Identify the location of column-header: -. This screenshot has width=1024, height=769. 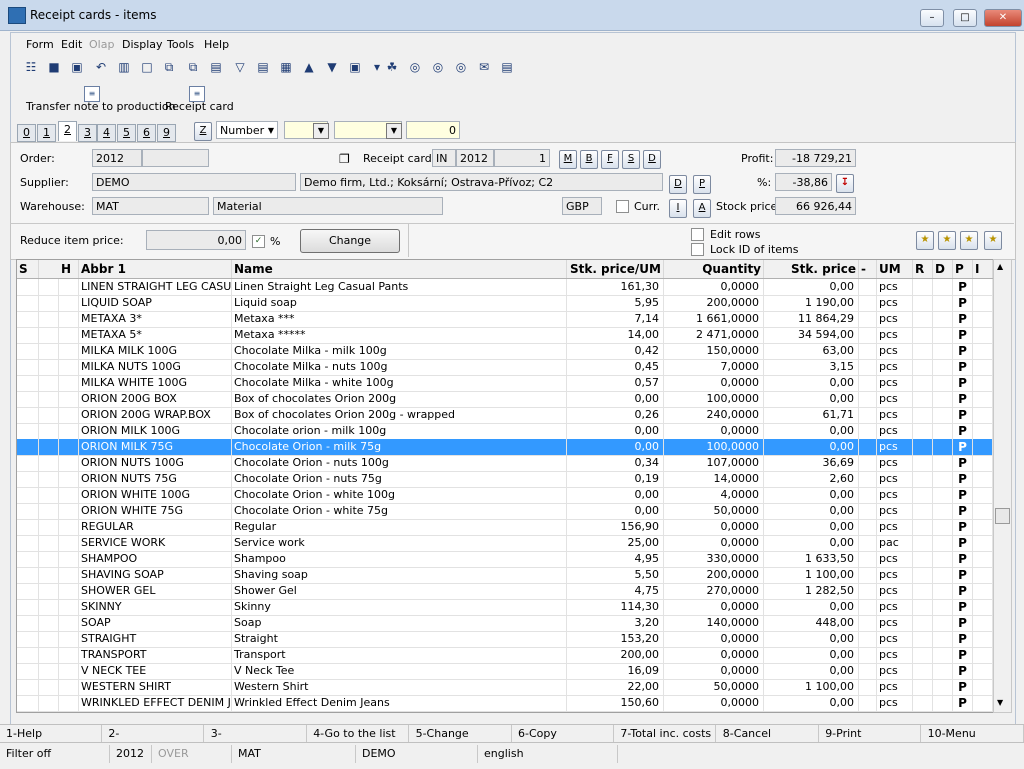
(868, 269).